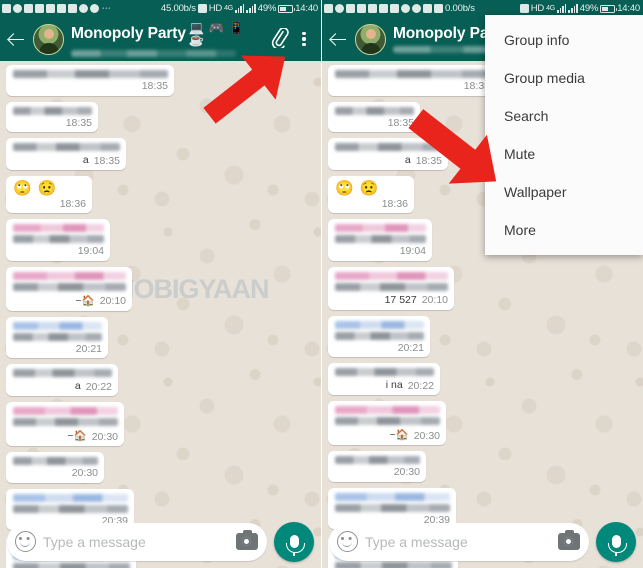 Image resolution: width=643 pixels, height=568 pixels. I want to click on menu-item-group-info: Group info, so click(564, 40).